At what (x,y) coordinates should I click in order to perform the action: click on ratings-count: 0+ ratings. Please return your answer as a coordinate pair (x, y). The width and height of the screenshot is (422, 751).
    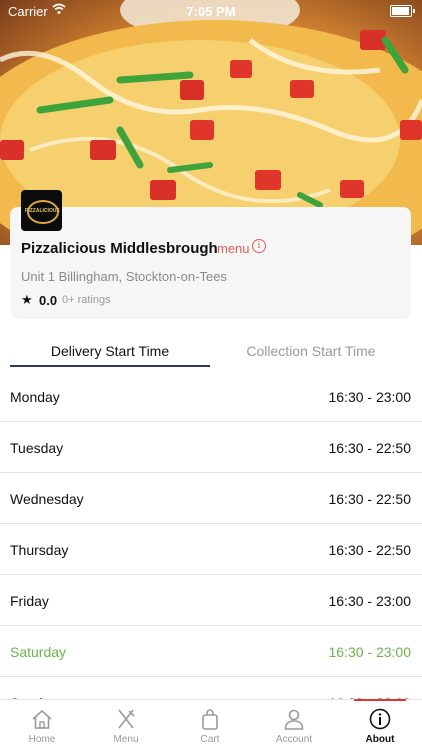
    Looking at the image, I should click on (86, 300).